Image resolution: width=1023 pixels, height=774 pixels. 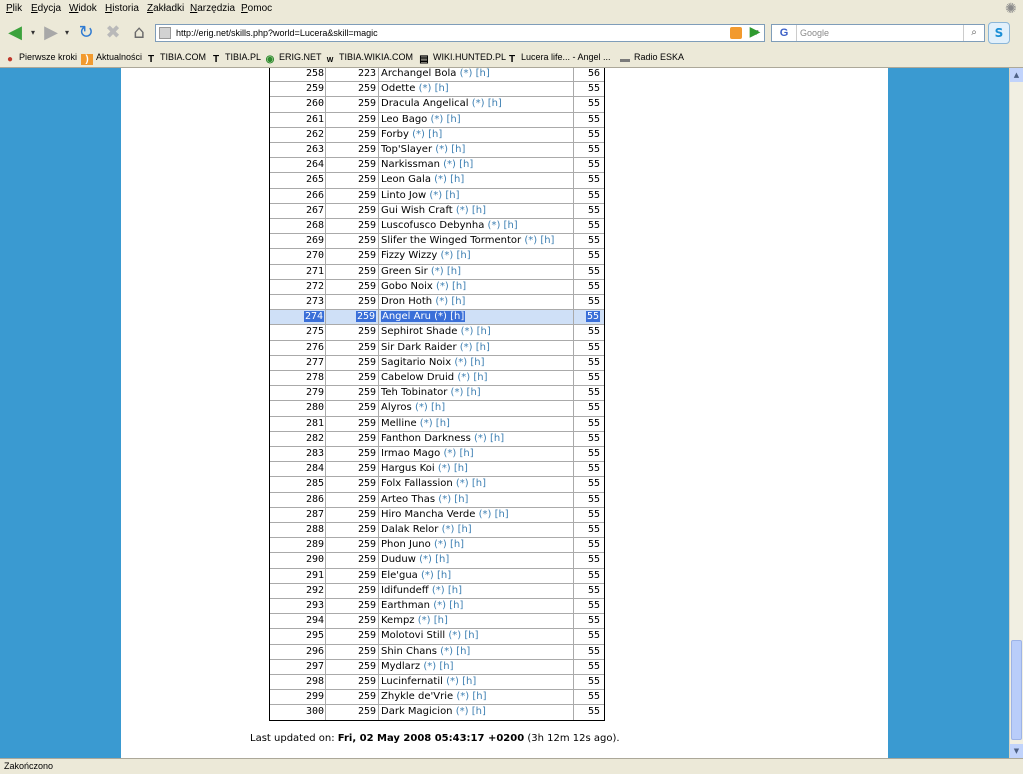 I want to click on reload-button: ↻, so click(x=86, y=33).